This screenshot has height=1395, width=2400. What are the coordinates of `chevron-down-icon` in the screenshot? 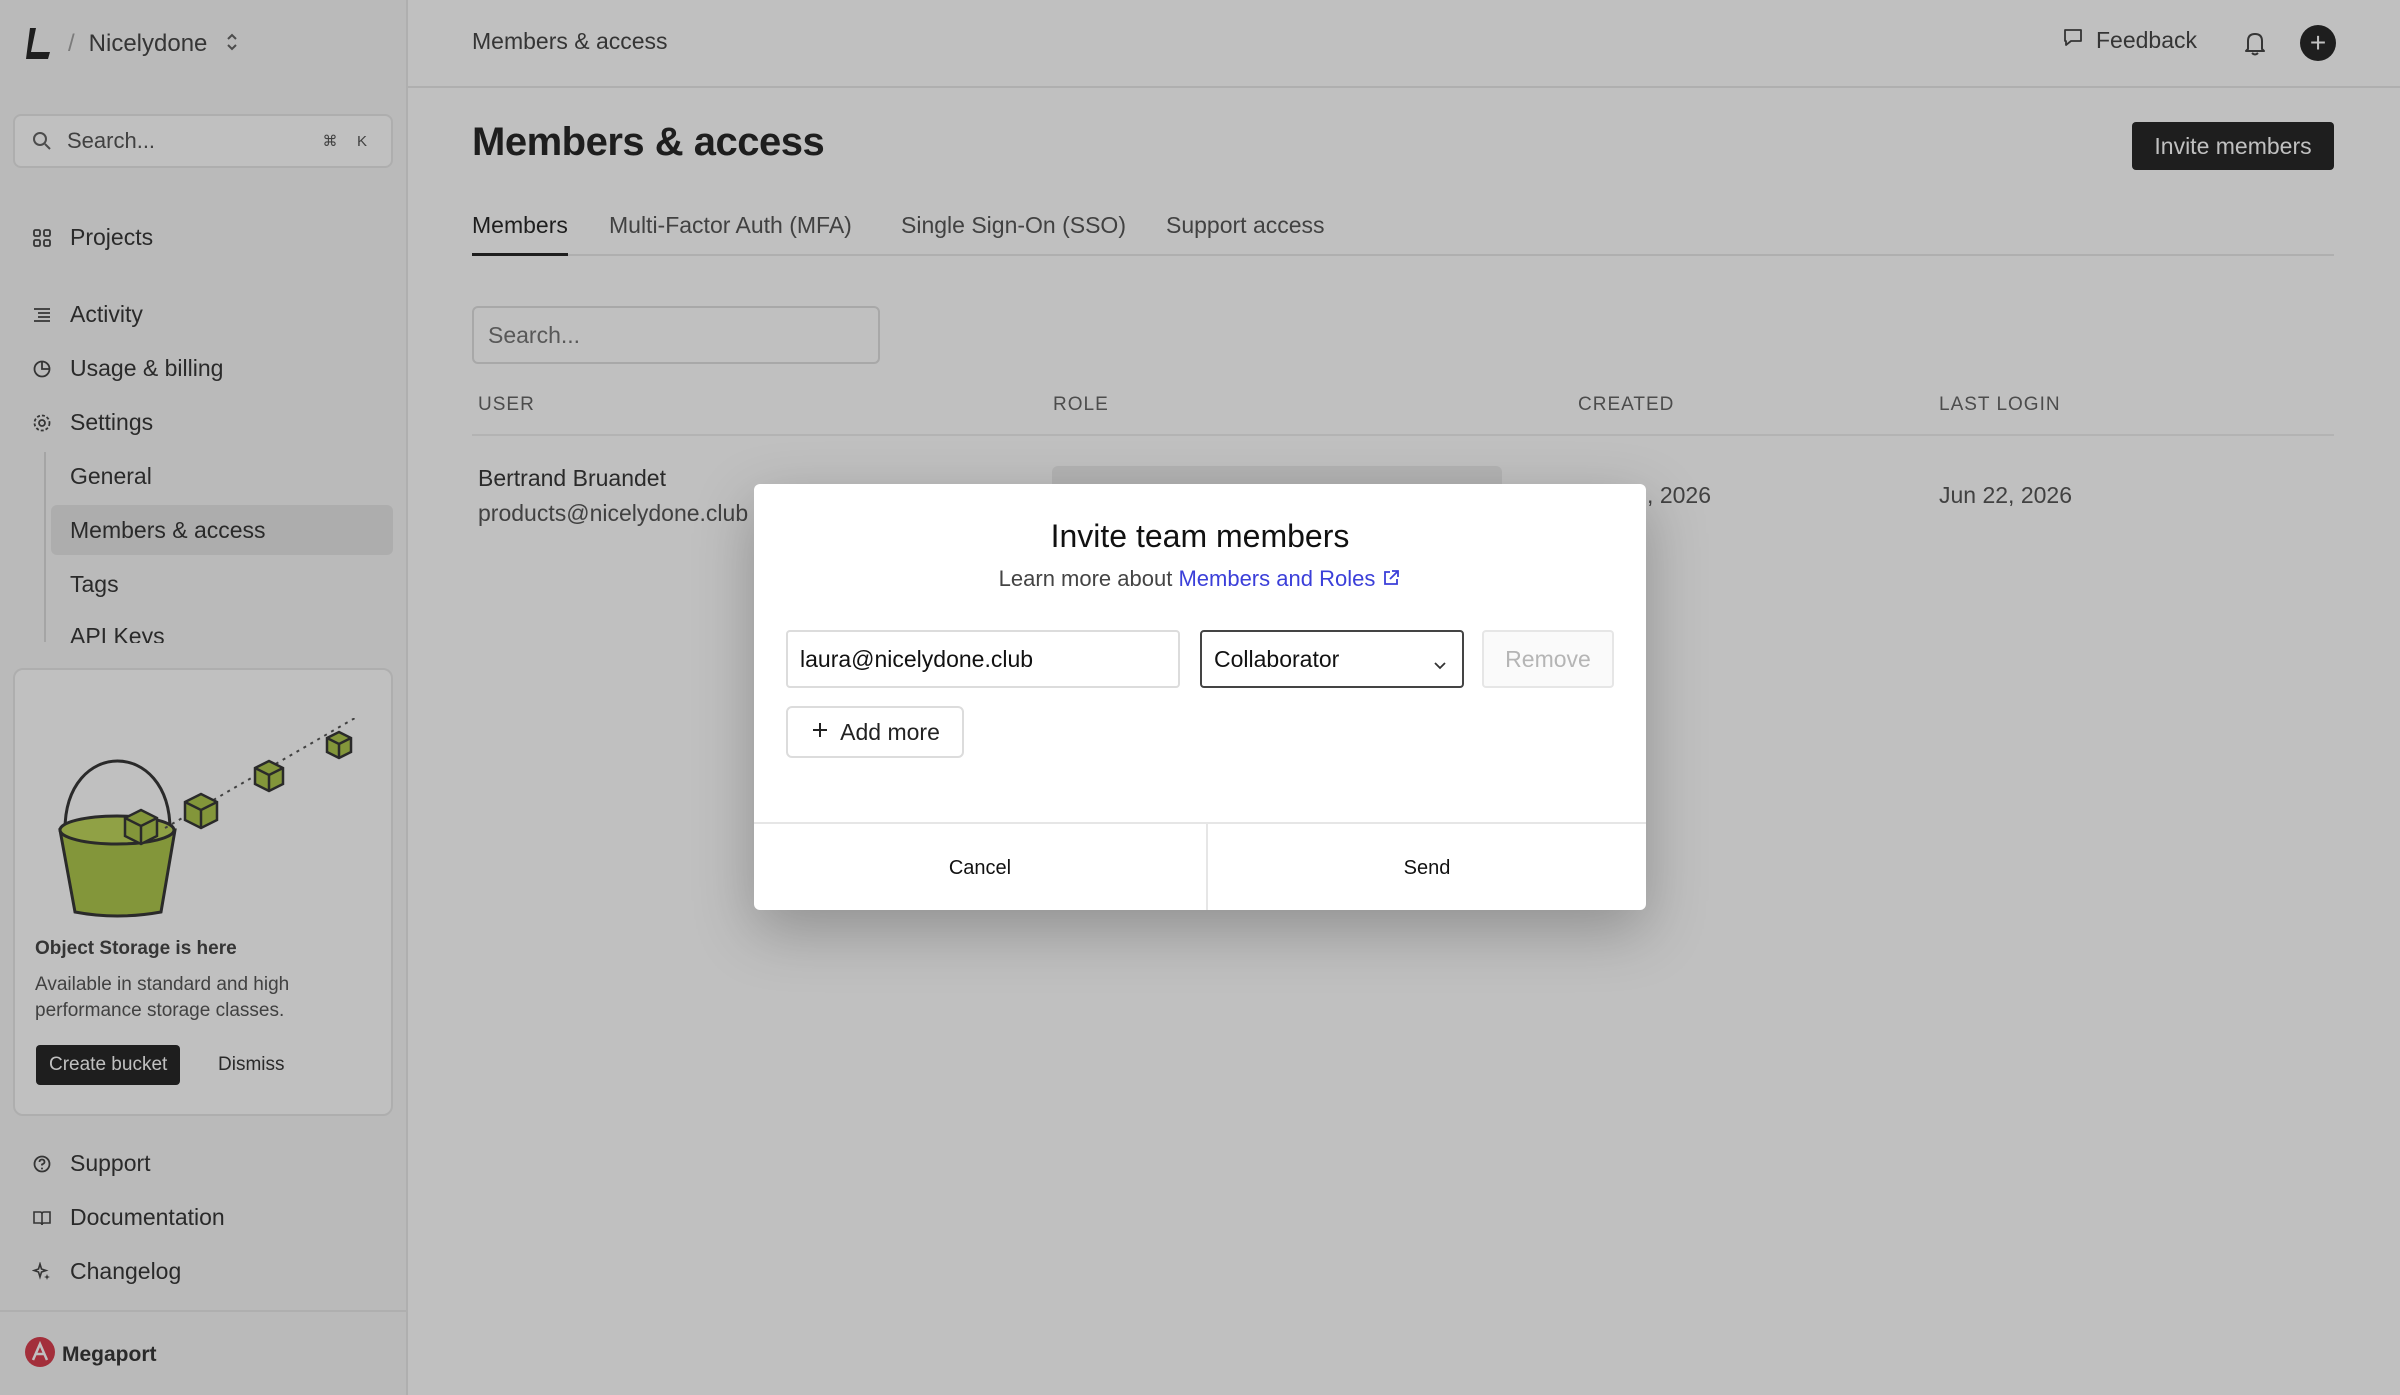 It's located at (1440, 661).